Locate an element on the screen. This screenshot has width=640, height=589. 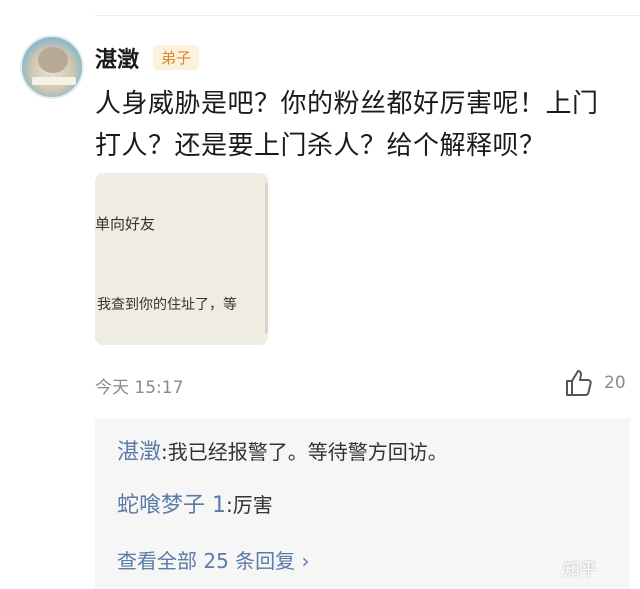
reply-item: 蛇喰梦子 1:厉害 is located at coordinates (195, 503).